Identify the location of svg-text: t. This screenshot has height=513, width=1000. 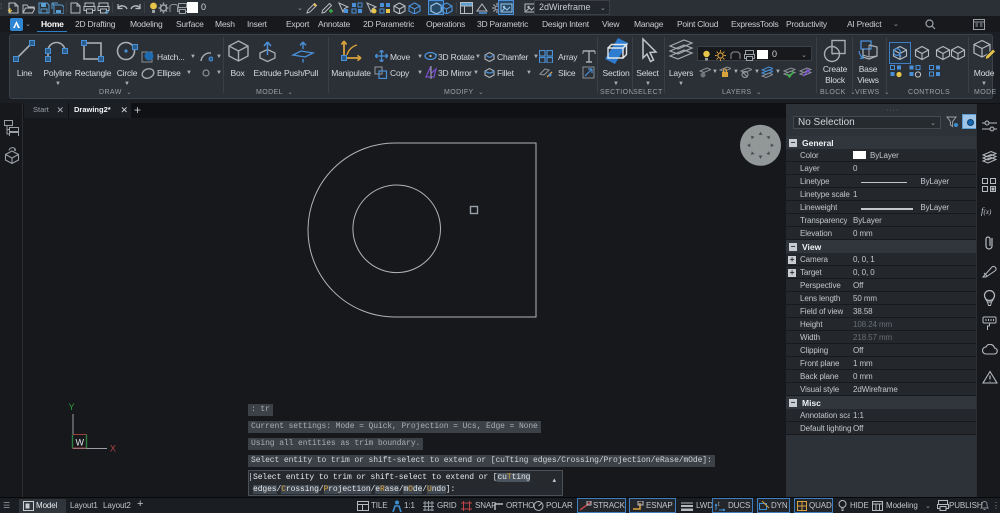
(719, 505).